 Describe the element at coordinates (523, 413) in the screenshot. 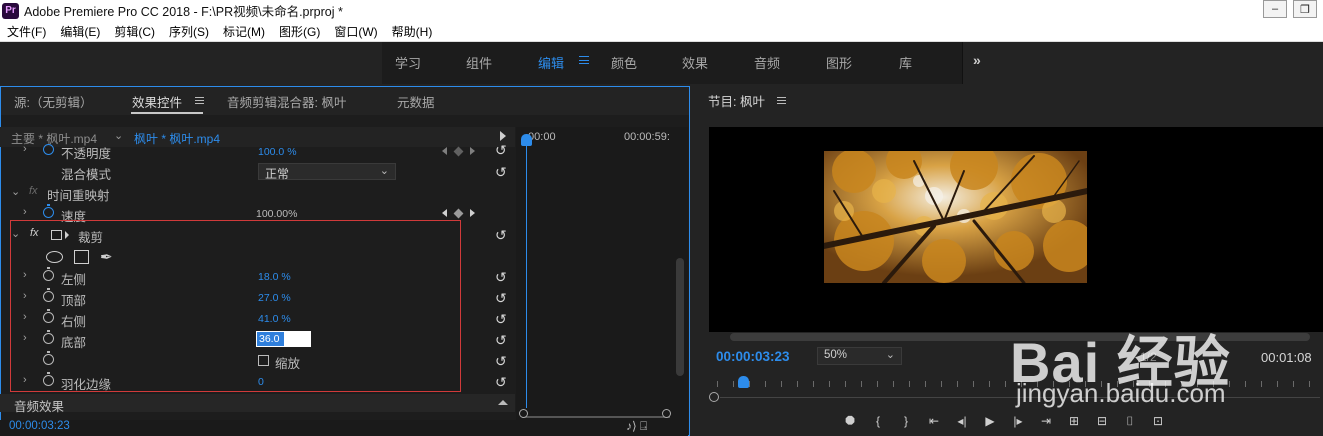

I see `zoom-handle-left` at that location.